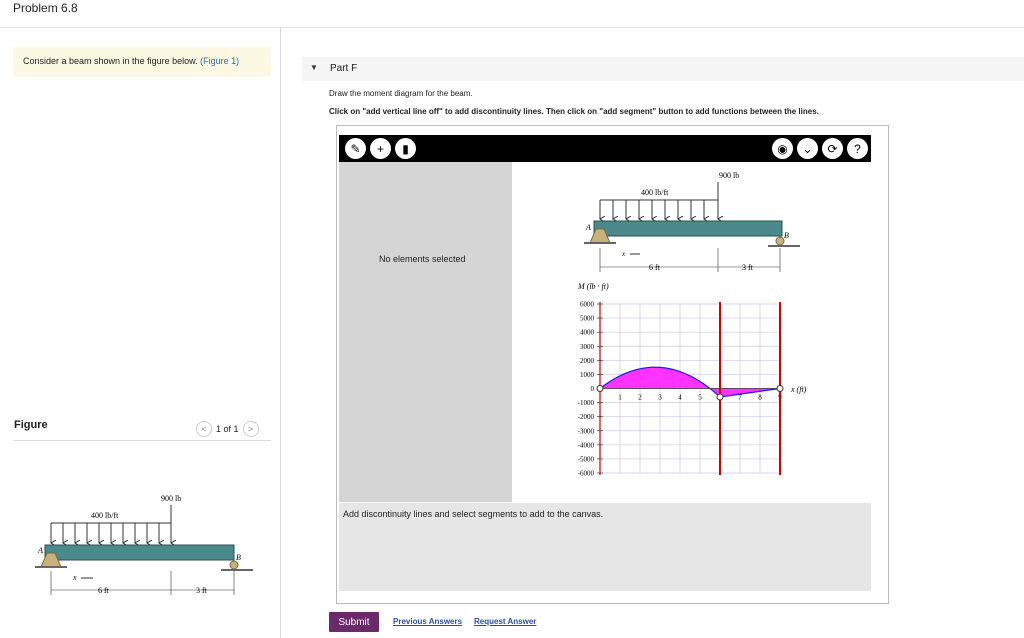  Describe the element at coordinates (748, 267) in the screenshot. I see `canvas-span2-label: 3 ft` at that location.